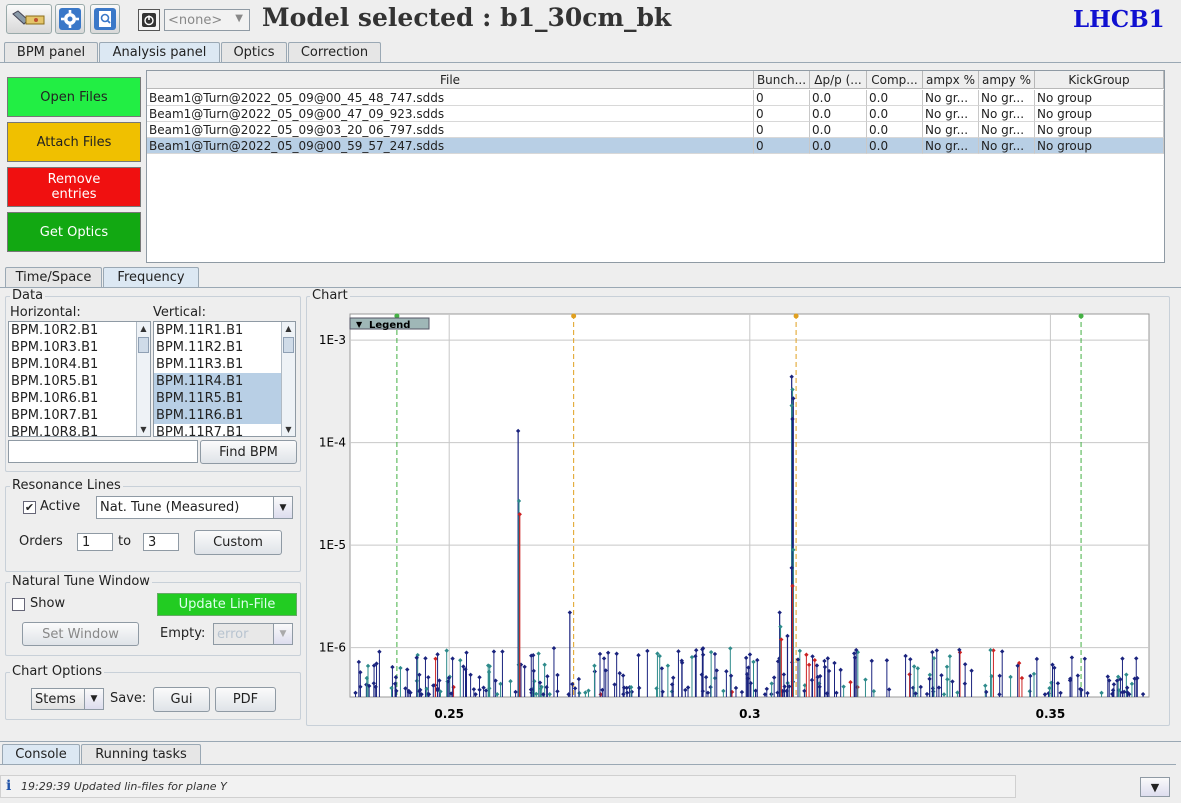 The image size is (1181, 803). What do you see at coordinates (332, 443) in the screenshot?
I see `y-tick-label: 1E-4` at bounding box center [332, 443].